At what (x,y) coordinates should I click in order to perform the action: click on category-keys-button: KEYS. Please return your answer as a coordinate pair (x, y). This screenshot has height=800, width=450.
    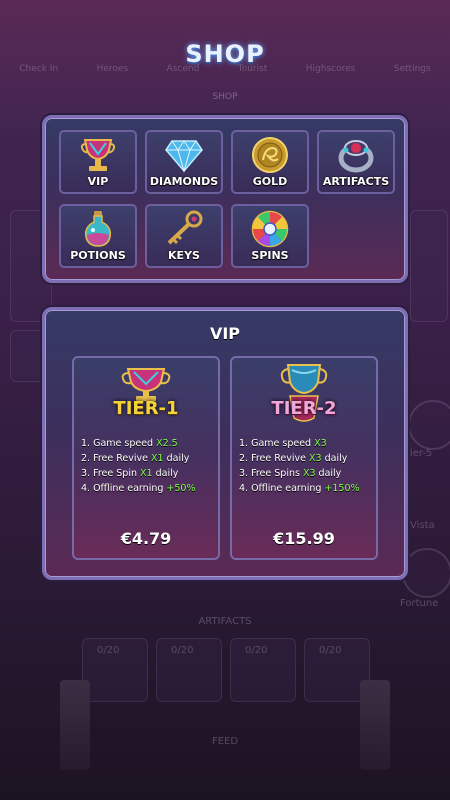
    Looking at the image, I should click on (184, 236).